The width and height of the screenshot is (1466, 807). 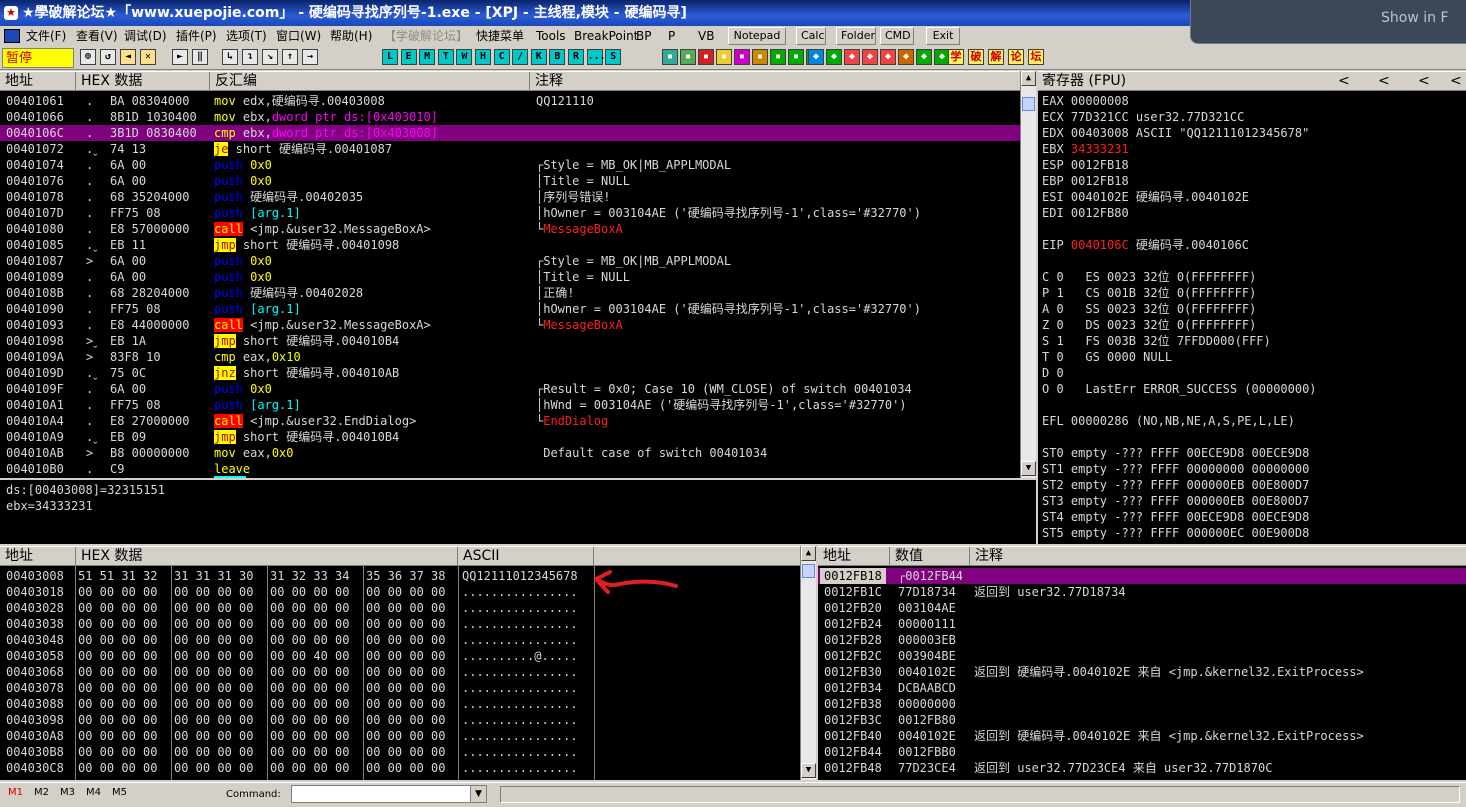 I want to click on stack-row: 0012FB2C 003904BE, so click(x=1142, y=656).